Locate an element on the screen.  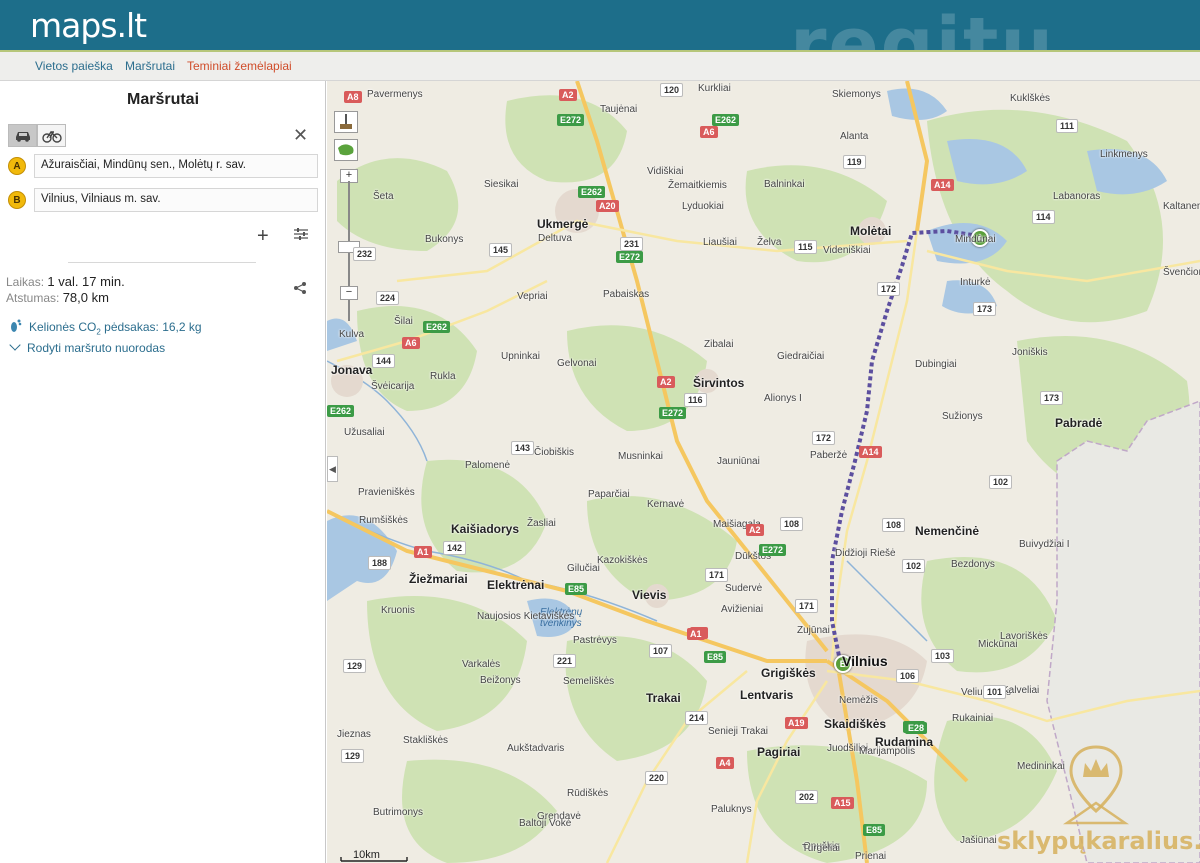
town-label: Vidiškiai is located at coordinates (665, 171).